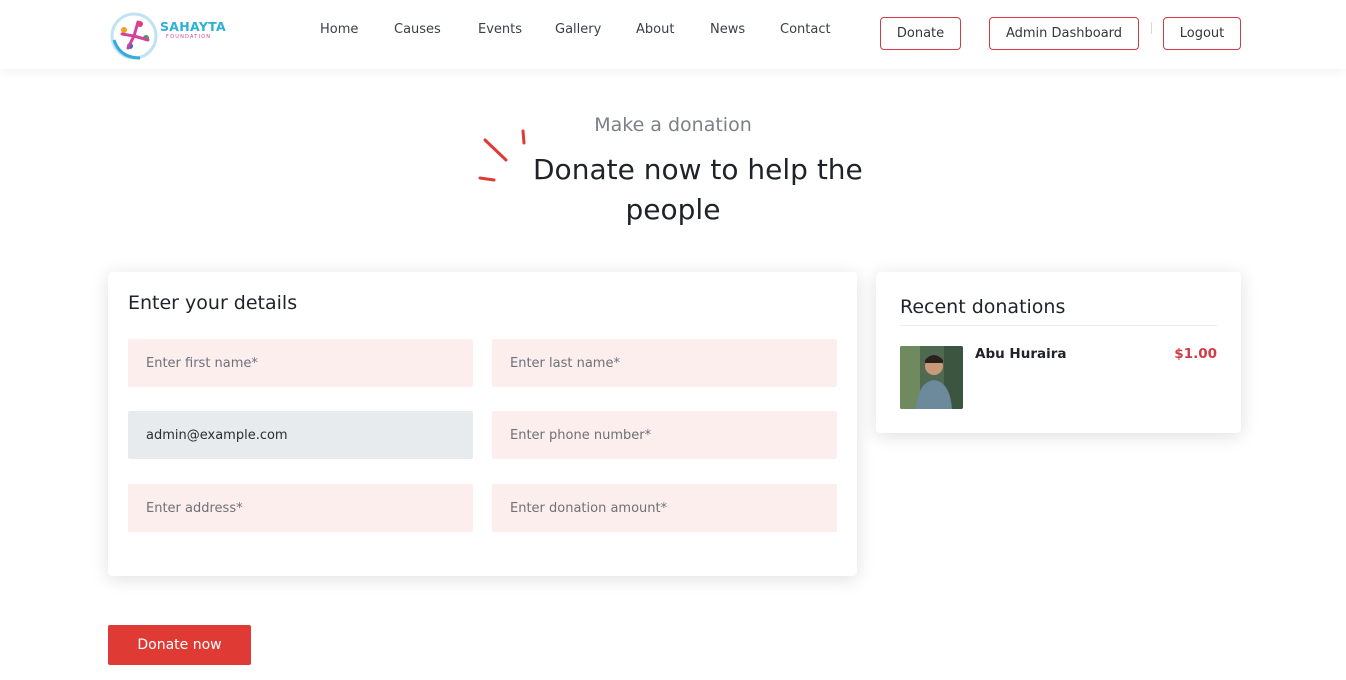  What do you see at coordinates (1151, 28) in the screenshot?
I see `header-divider` at bounding box center [1151, 28].